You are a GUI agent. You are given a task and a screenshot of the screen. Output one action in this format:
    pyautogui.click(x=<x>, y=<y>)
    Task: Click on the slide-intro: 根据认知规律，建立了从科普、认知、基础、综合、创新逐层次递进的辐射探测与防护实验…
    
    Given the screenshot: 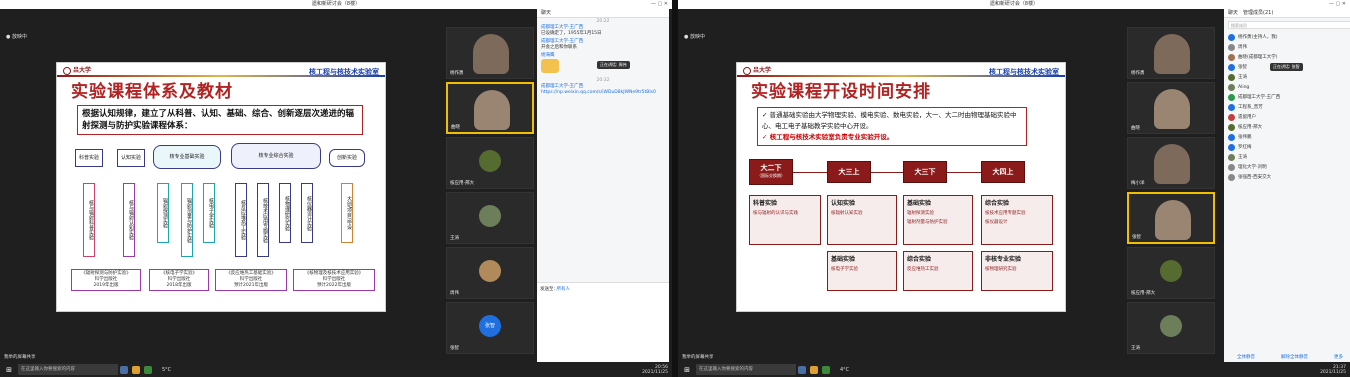 What is the action you would take?
    pyautogui.click(x=220, y=120)
    